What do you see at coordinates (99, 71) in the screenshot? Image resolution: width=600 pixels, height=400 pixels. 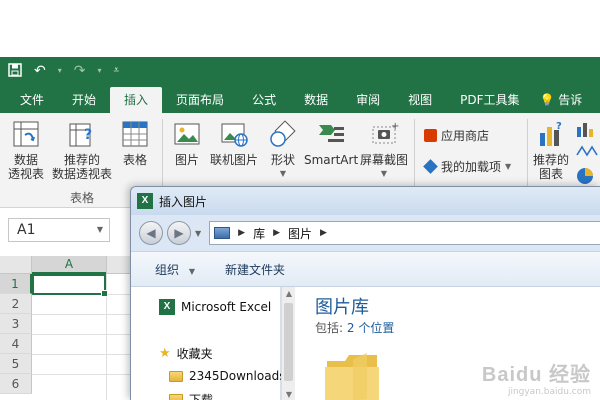 I see `redo-dropdown-icon: ▾` at bounding box center [99, 71].